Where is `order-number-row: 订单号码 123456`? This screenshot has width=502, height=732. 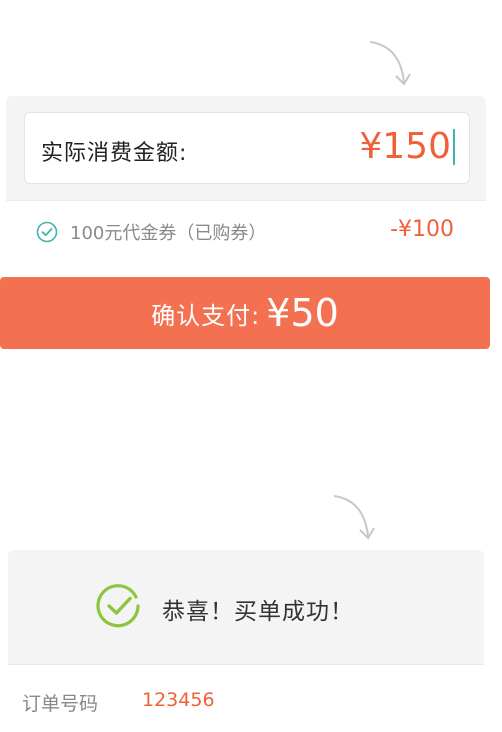 order-number-row: 订单号码 123456 is located at coordinates (246, 698).